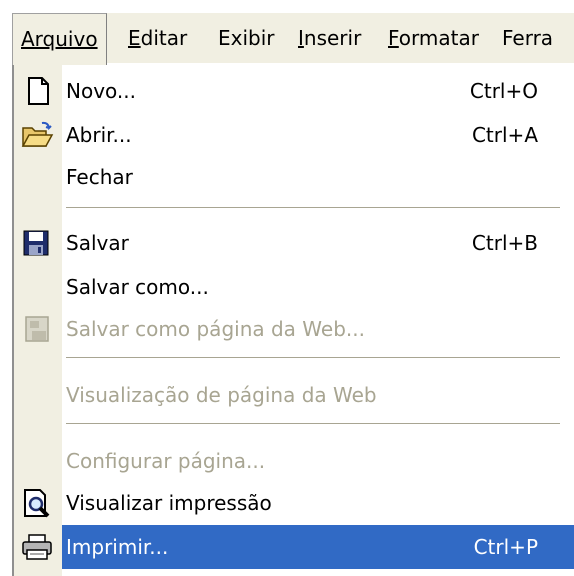 Image resolution: width=574 pixels, height=576 pixels. Describe the element at coordinates (294, 503) in the screenshot. I see `menu-item-visualizar-impressao: Visualizar impressão` at that location.